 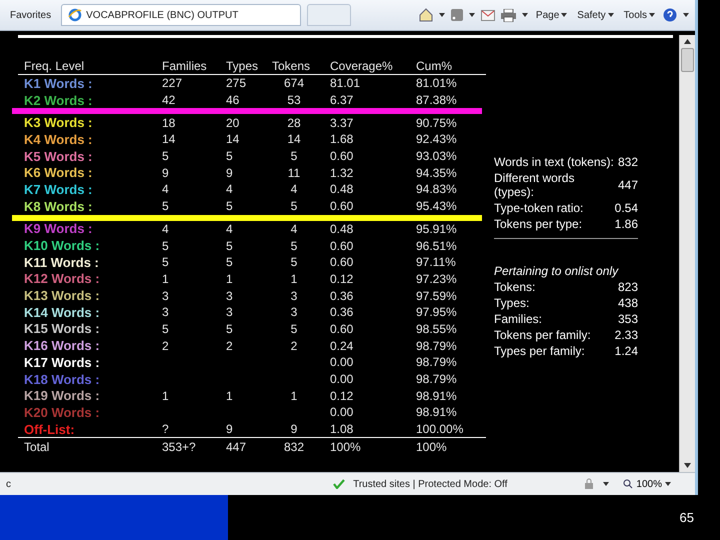 What do you see at coordinates (59, 83) in the screenshot?
I see `frequency-level-label: K1 Words :` at bounding box center [59, 83].